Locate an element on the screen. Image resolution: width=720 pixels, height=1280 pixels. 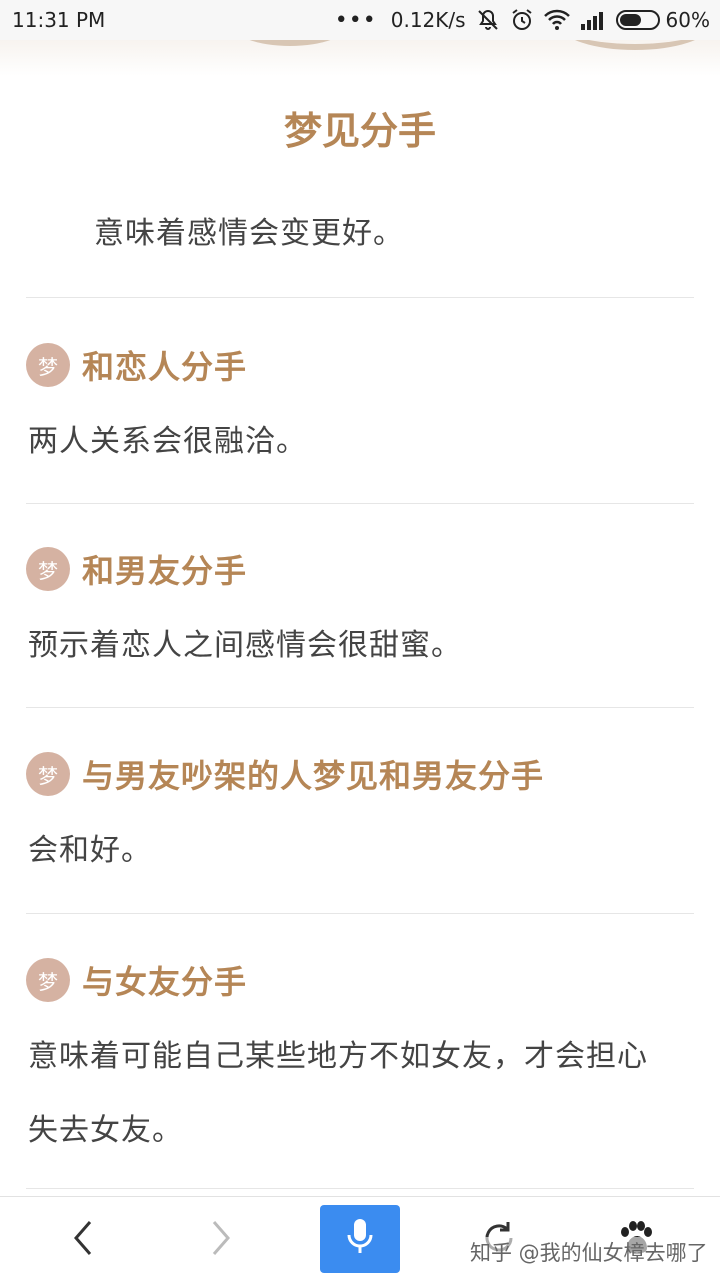
mic-icon is located at coordinates (360, 1239).